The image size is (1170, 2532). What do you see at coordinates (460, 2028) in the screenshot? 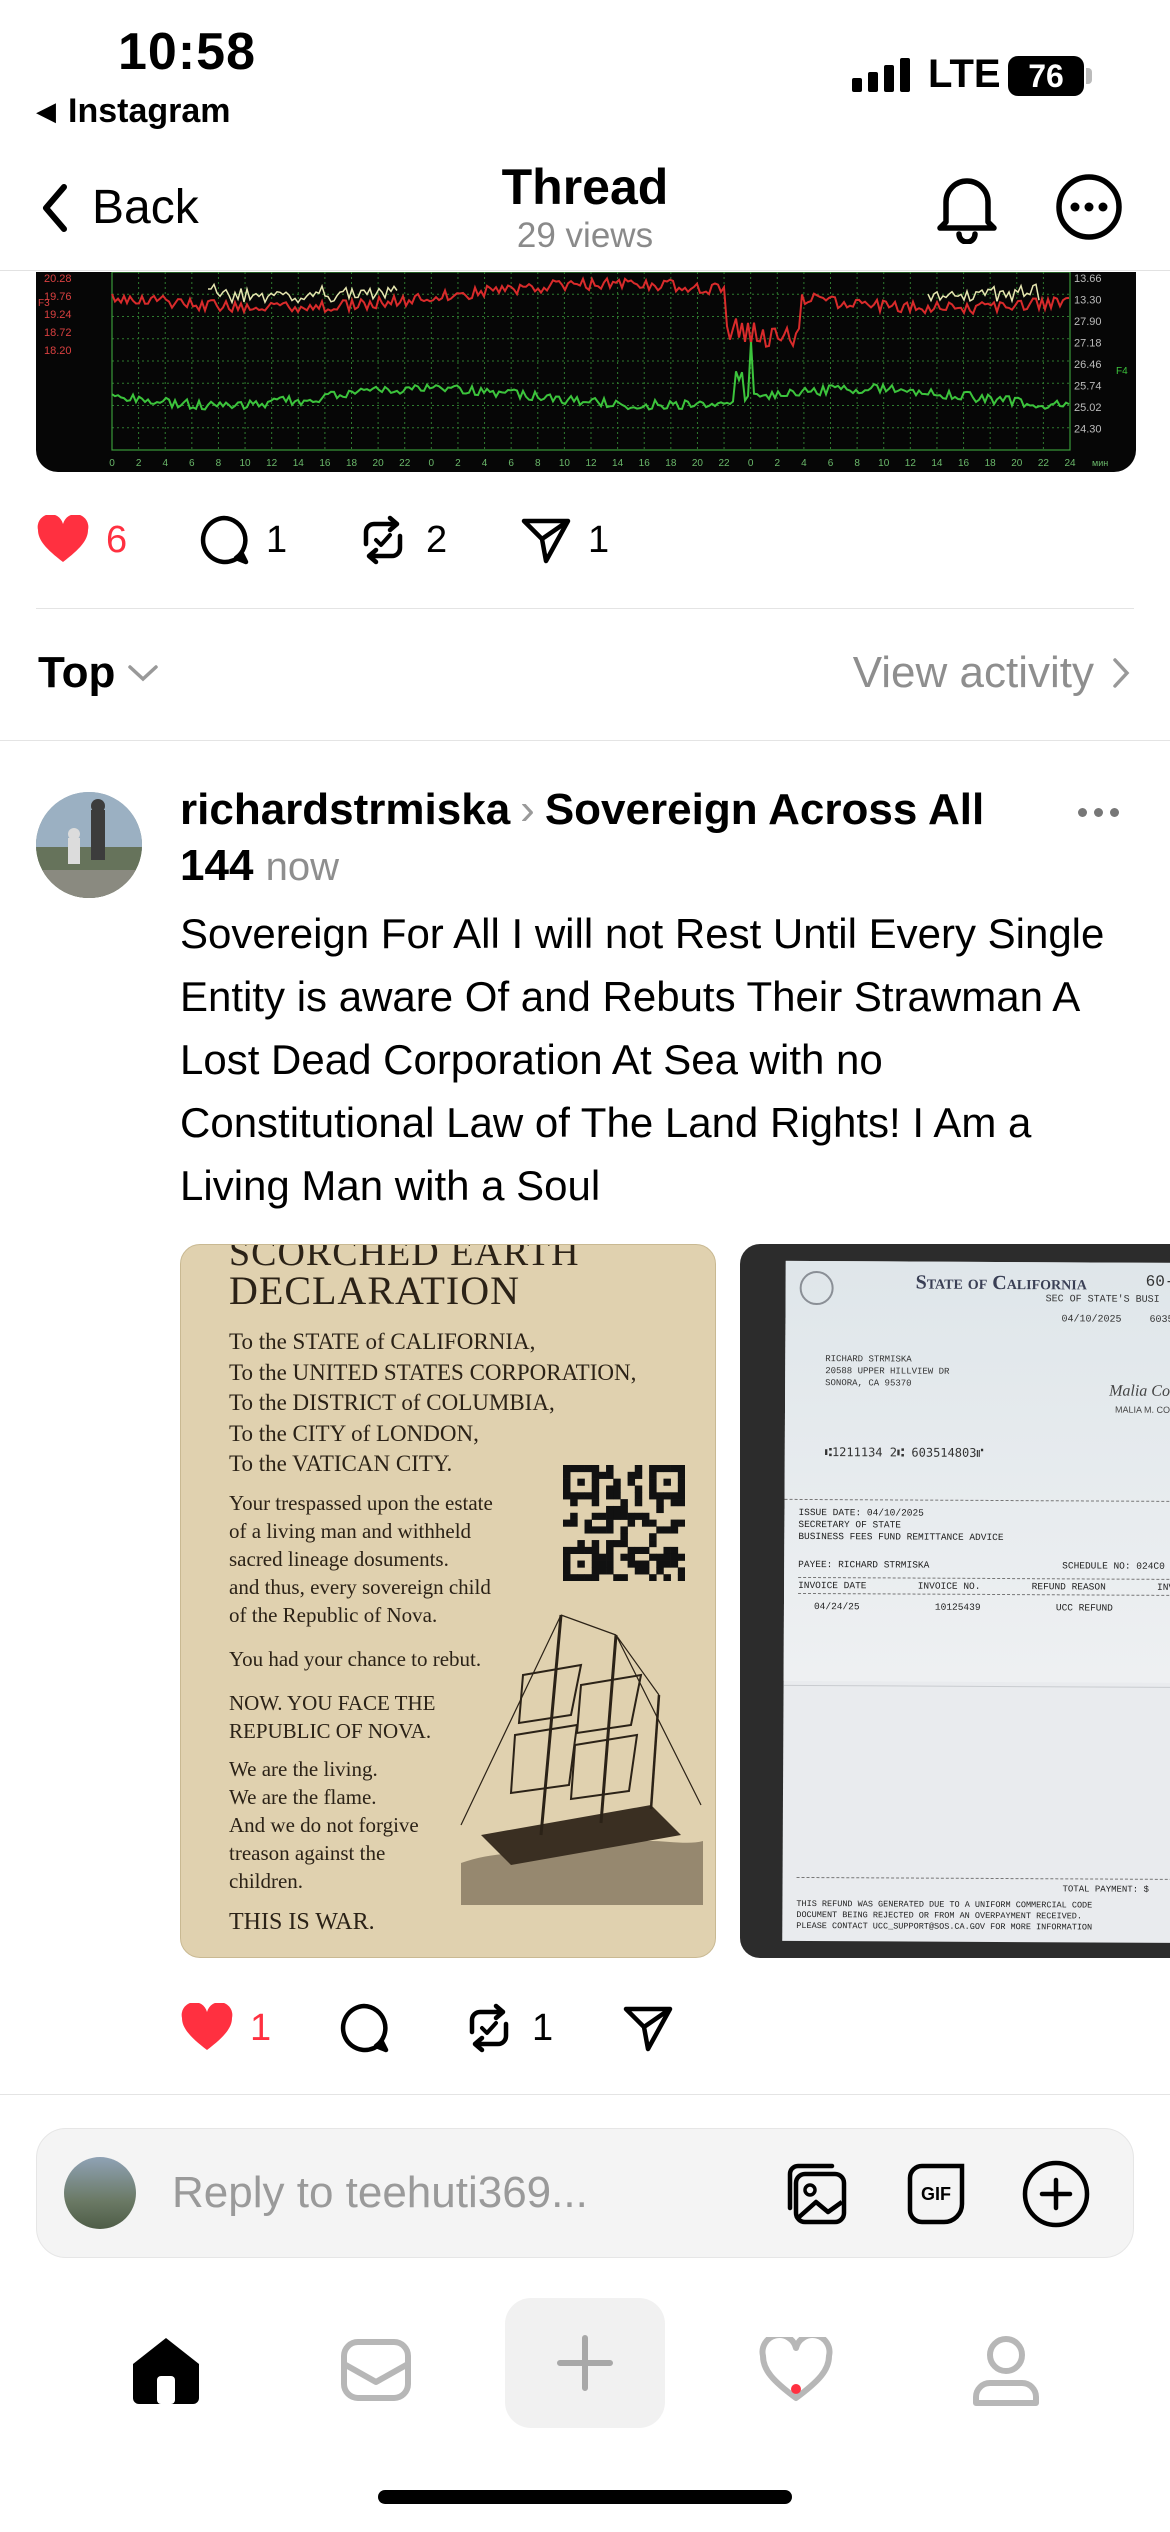
I see `post-actions-bar: 1 1` at bounding box center [460, 2028].